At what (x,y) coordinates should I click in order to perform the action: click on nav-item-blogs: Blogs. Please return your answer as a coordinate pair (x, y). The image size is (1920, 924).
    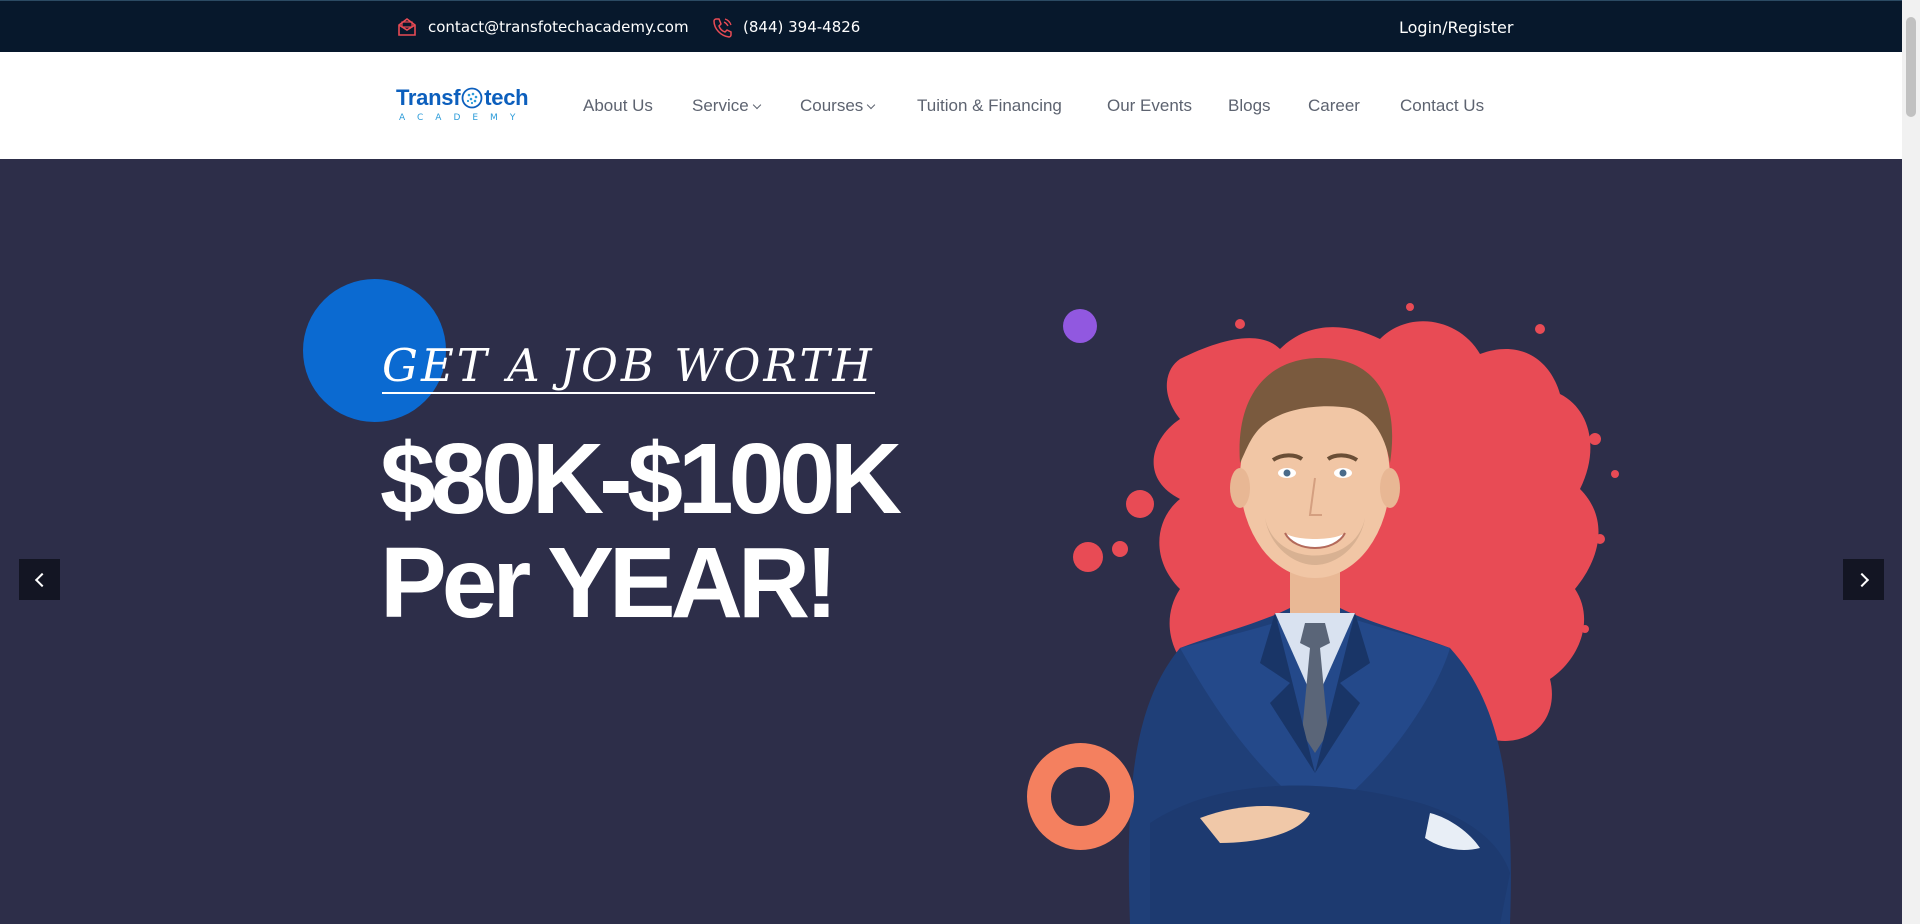
    Looking at the image, I should click on (1249, 105).